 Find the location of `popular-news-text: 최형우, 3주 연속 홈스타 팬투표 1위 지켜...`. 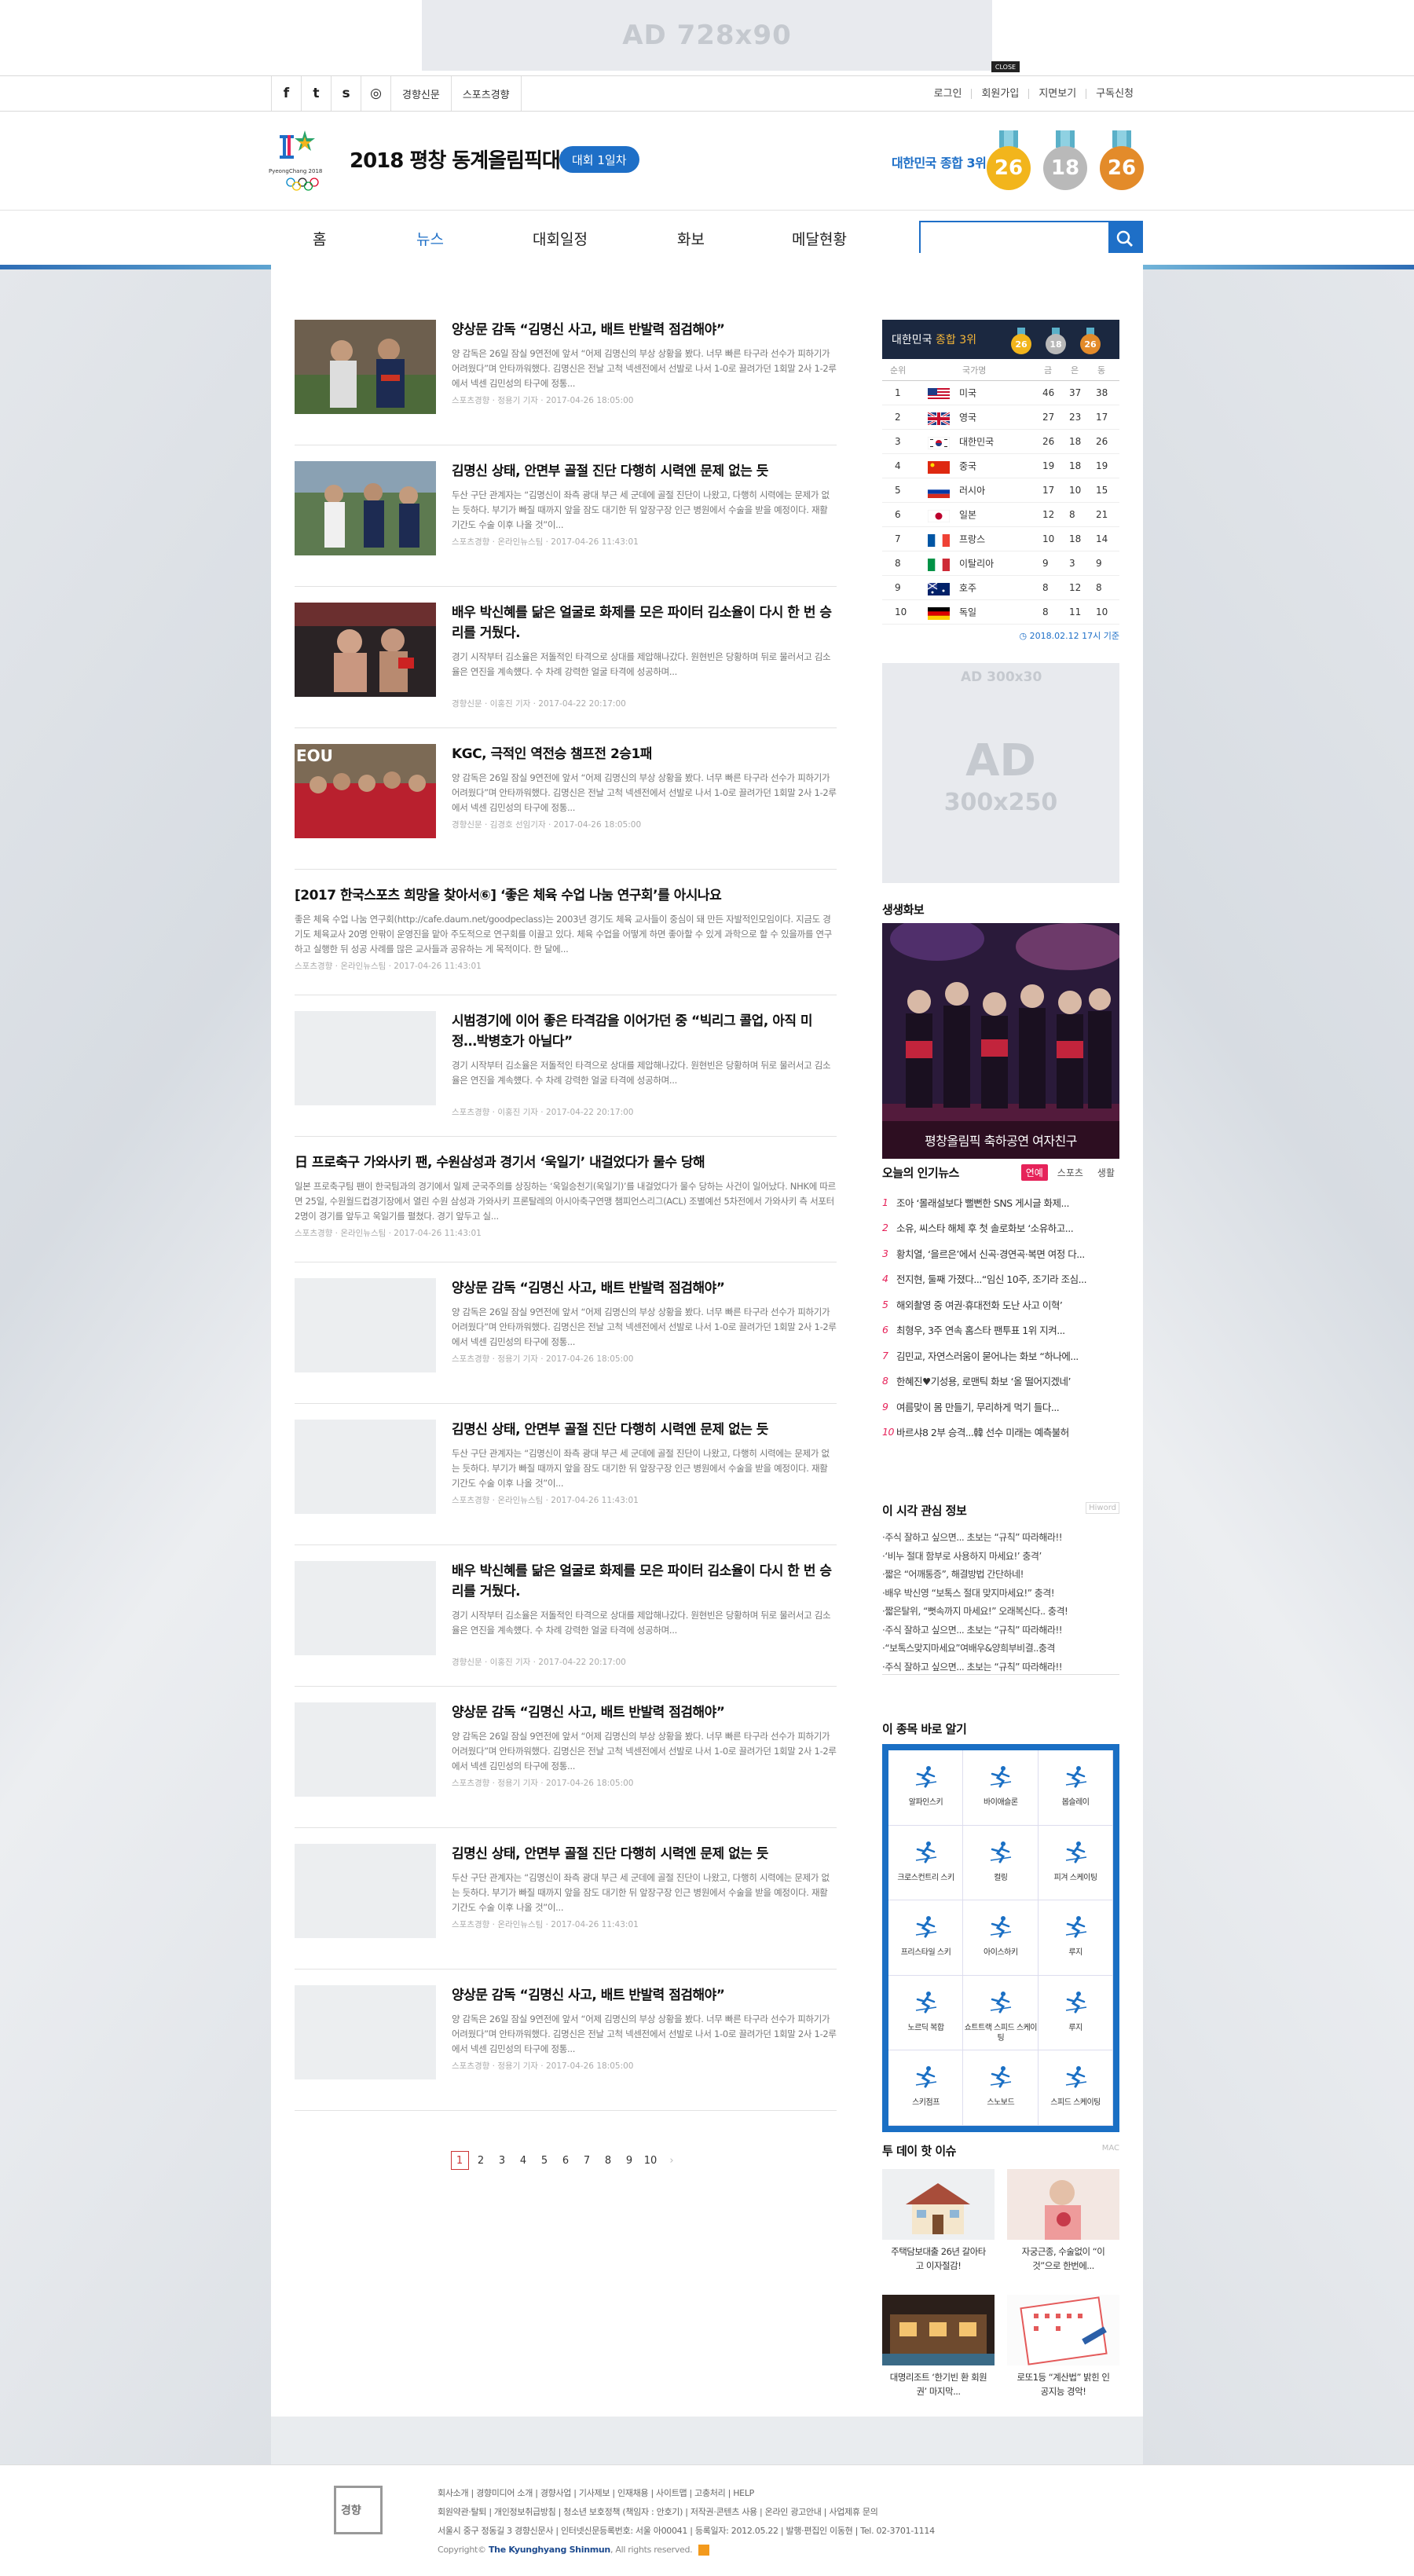

popular-news-text: 최형우, 3주 연속 홈스타 팬투표 1위 지켜... is located at coordinates (980, 1329).